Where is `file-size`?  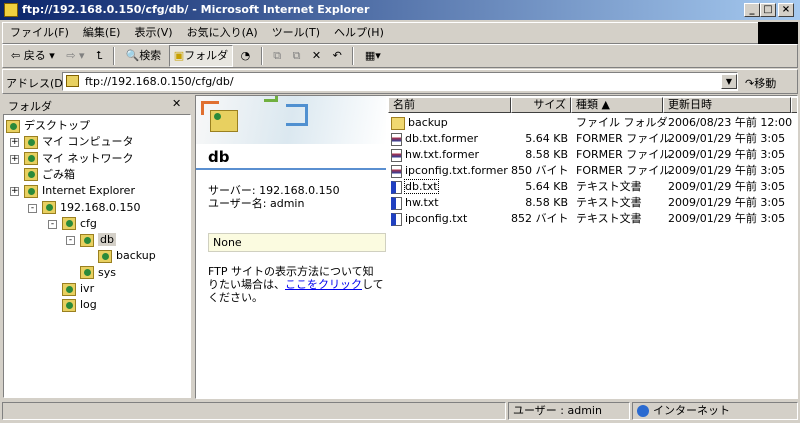
file-size is located at coordinates (539, 123).